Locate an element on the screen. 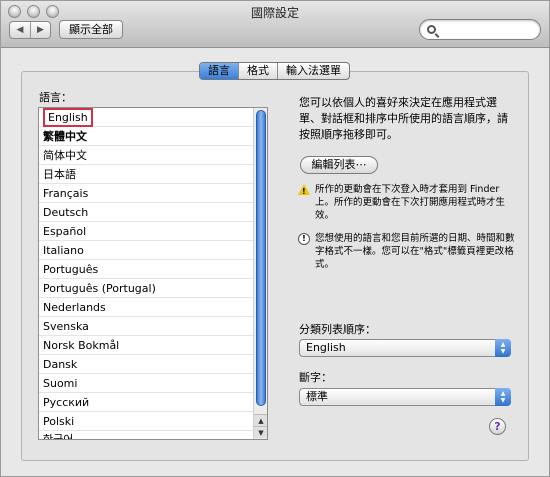  show-all-button: 顯示全部 is located at coordinates (91, 29).